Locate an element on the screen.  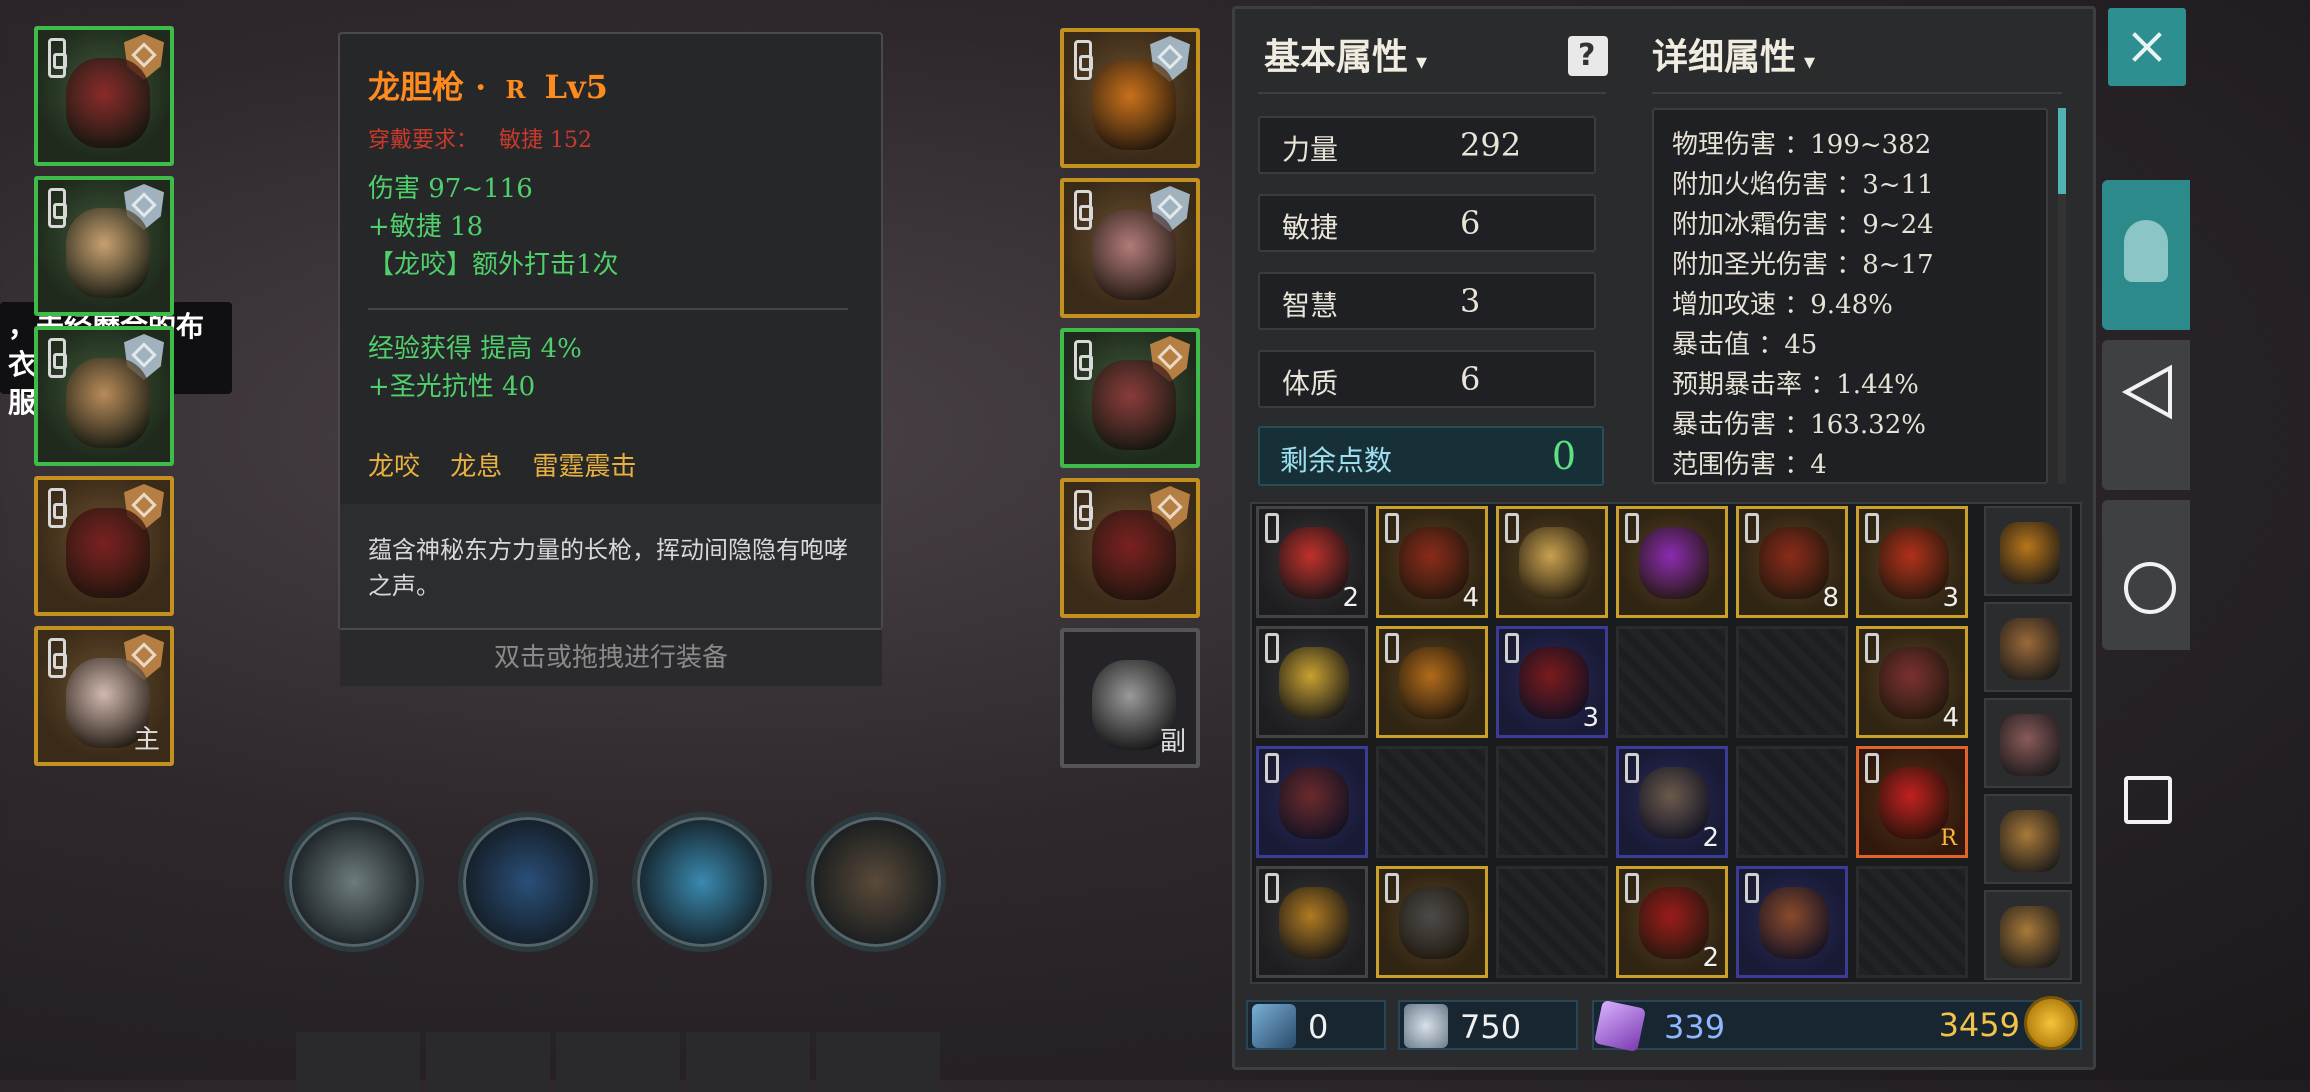
detail-scroll-thumb is located at coordinates (2062, 151).